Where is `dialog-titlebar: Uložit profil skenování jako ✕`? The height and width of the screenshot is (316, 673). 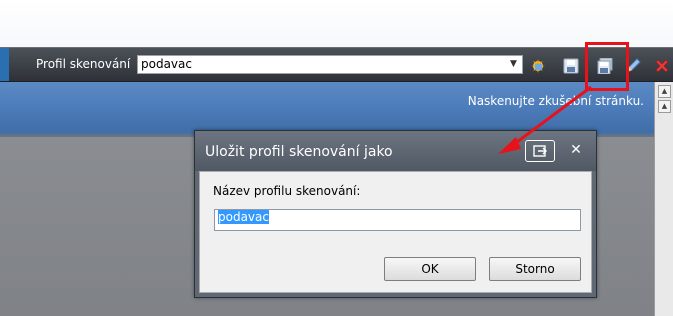 dialog-titlebar: Uložit profil skenování jako ✕ is located at coordinates (395, 151).